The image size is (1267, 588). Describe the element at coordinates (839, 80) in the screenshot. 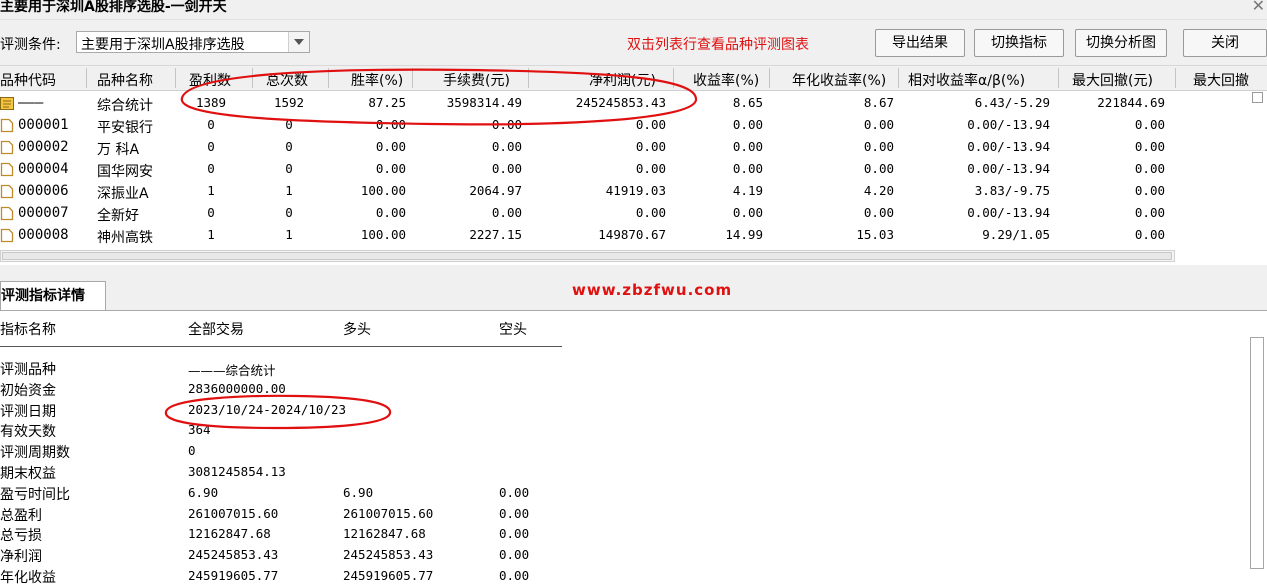

I see `column-header: 年化收益率(%)` at that location.